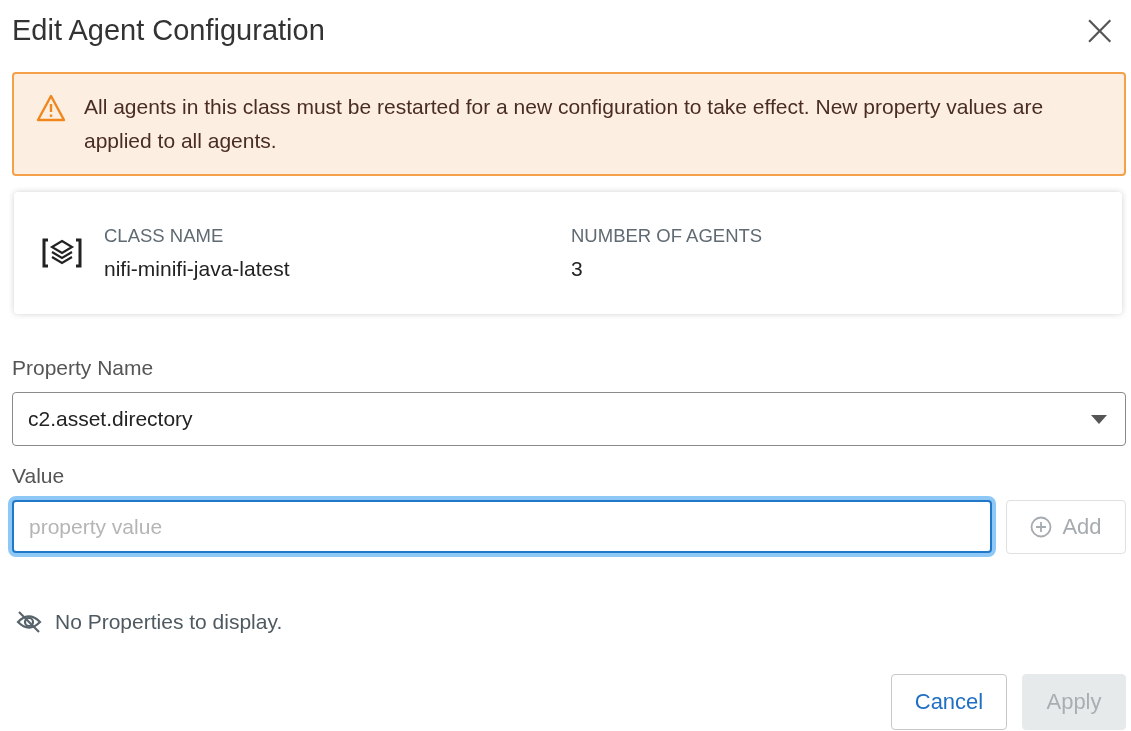  Describe the element at coordinates (164, 236) in the screenshot. I see `summary-label: CLASS NAME` at that location.